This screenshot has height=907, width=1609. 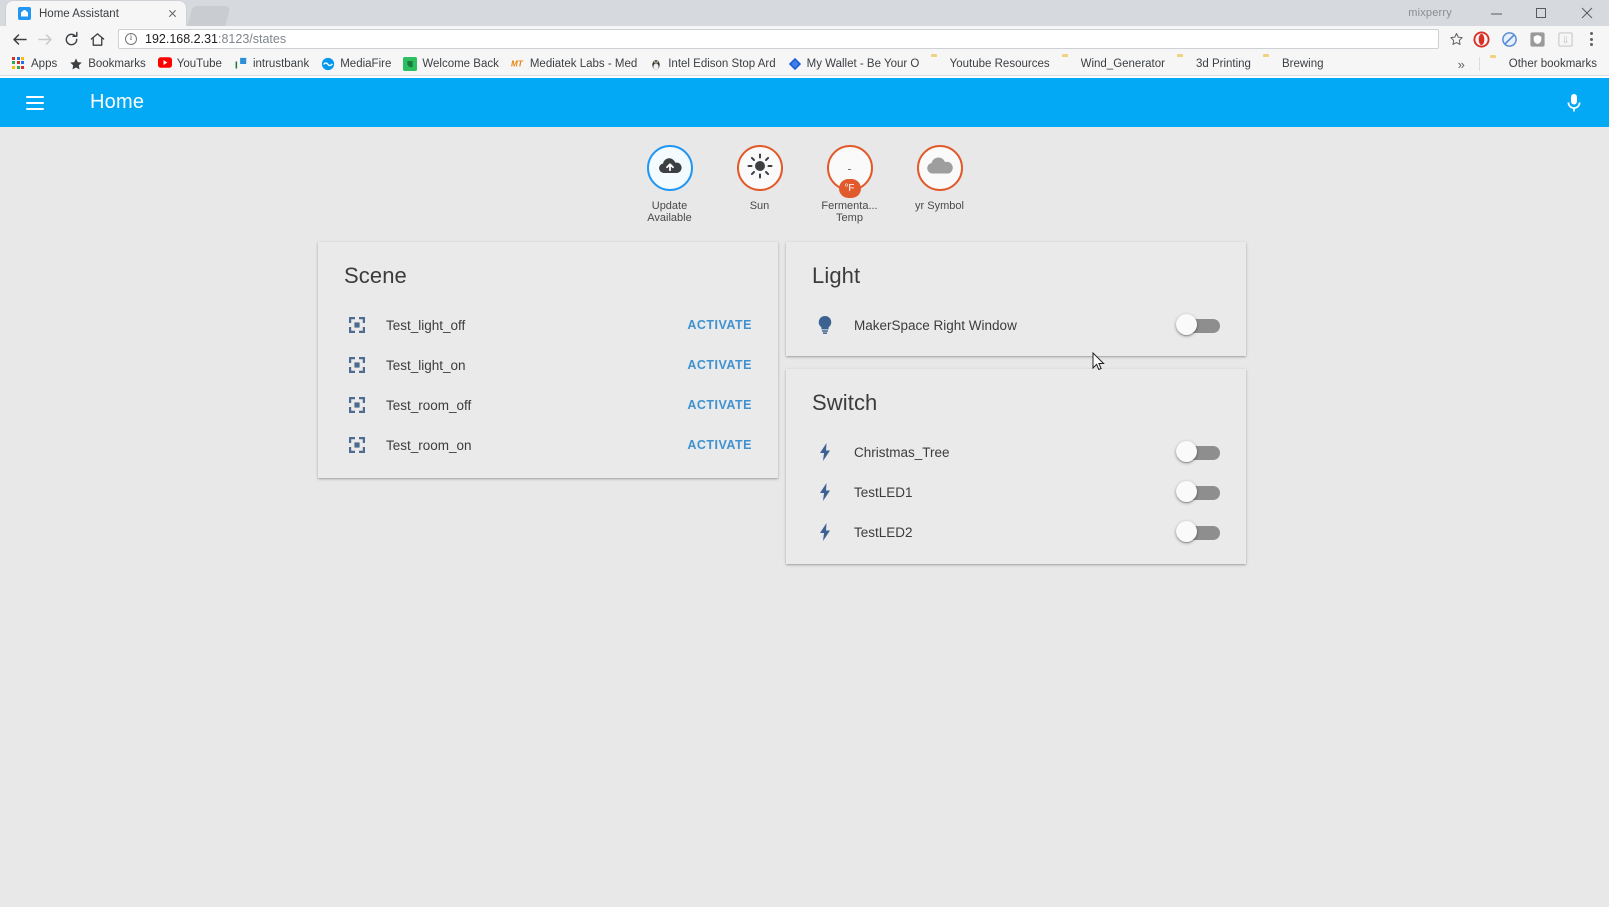 What do you see at coordinates (836, 275) in the screenshot?
I see `card-title: Light` at bounding box center [836, 275].